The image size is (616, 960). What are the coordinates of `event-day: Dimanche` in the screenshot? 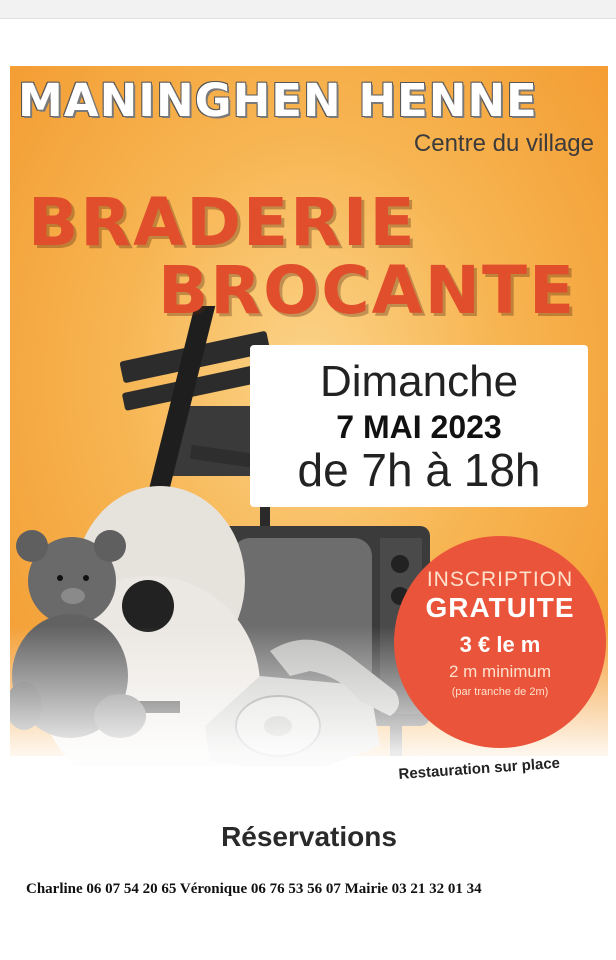 It's located at (419, 381).